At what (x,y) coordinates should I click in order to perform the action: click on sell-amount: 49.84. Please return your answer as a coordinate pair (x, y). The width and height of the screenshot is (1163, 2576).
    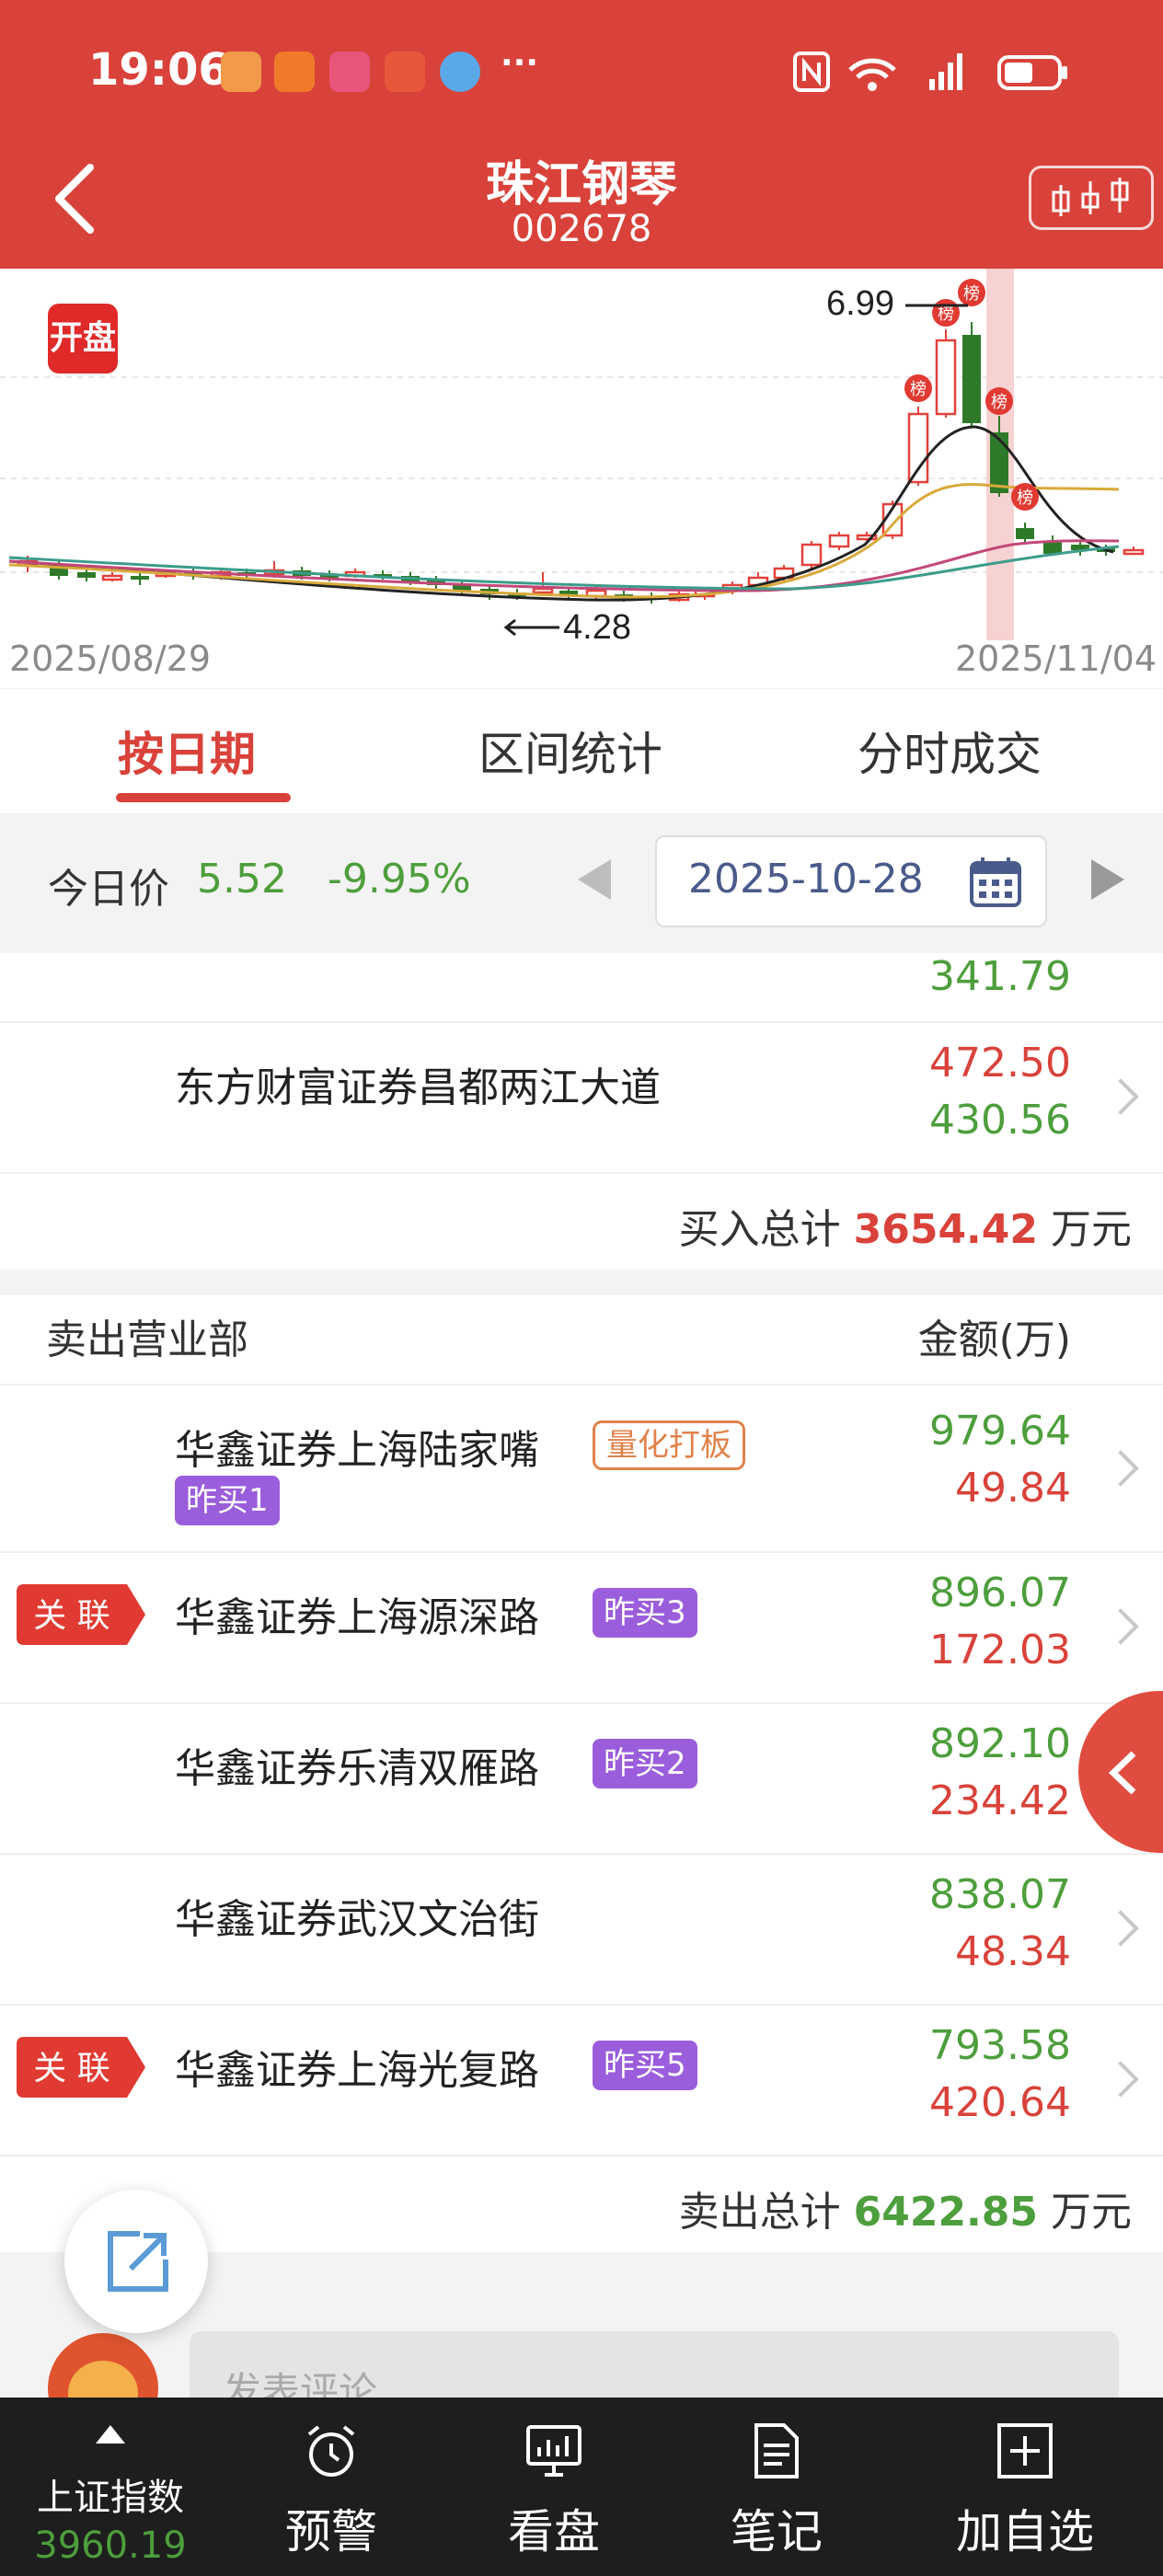
    Looking at the image, I should click on (1013, 1488).